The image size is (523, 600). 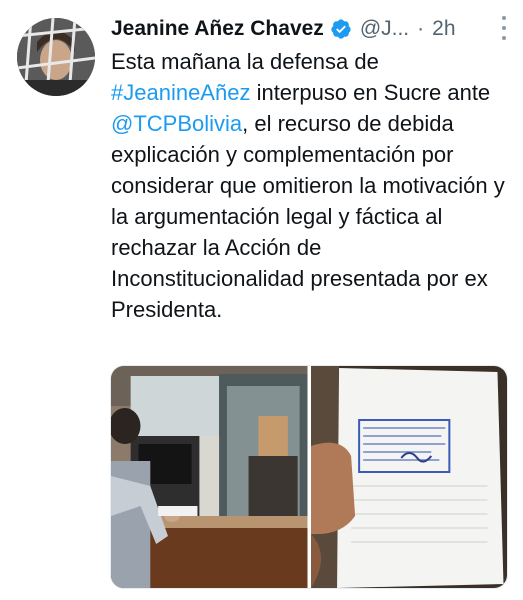 I want to click on photo-office-window, so click(x=209, y=477).